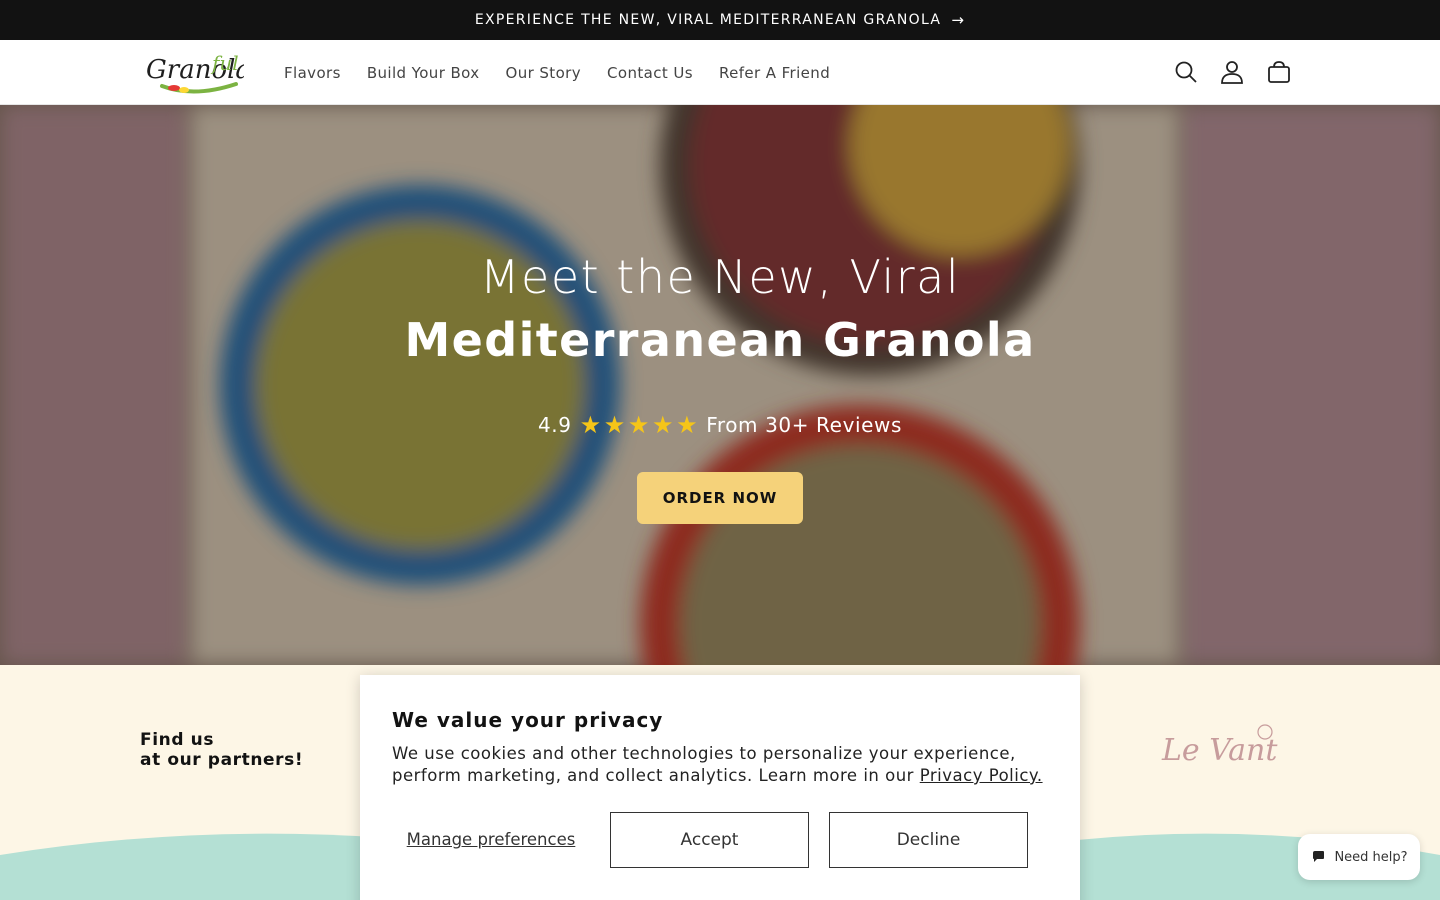 This screenshot has width=1440, height=900. Describe the element at coordinates (177, 740) in the screenshot. I see `partners-heading-line1: Find us` at that location.